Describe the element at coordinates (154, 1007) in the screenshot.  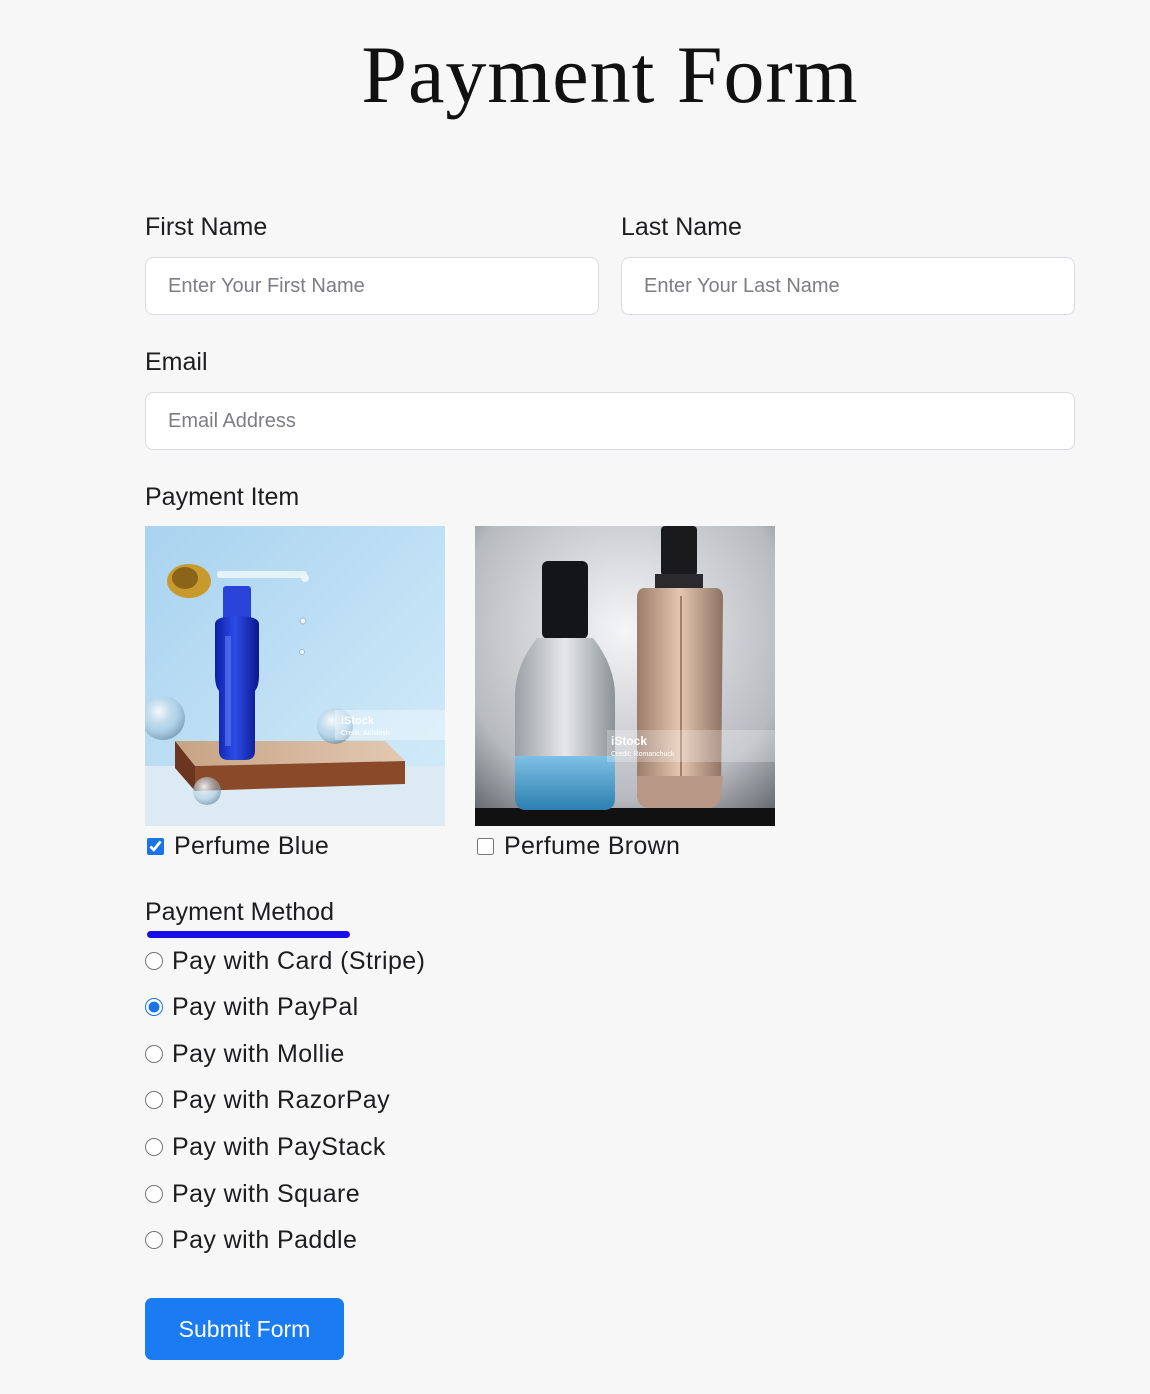
I see `radio-paypal` at that location.